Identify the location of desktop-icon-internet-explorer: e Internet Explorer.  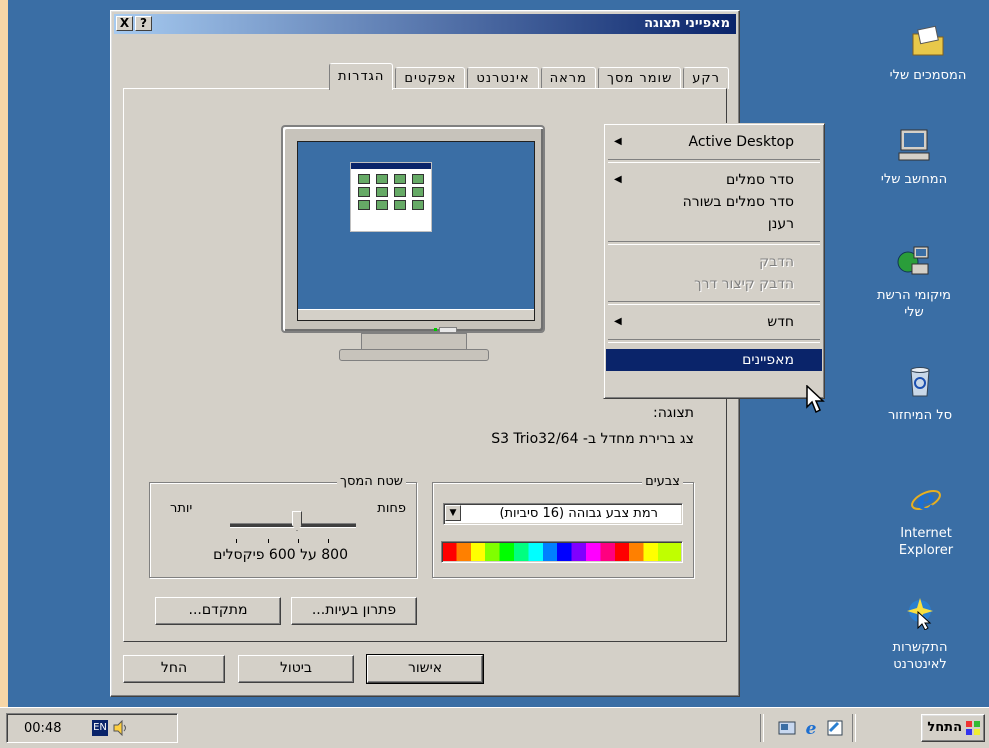
(926, 520).